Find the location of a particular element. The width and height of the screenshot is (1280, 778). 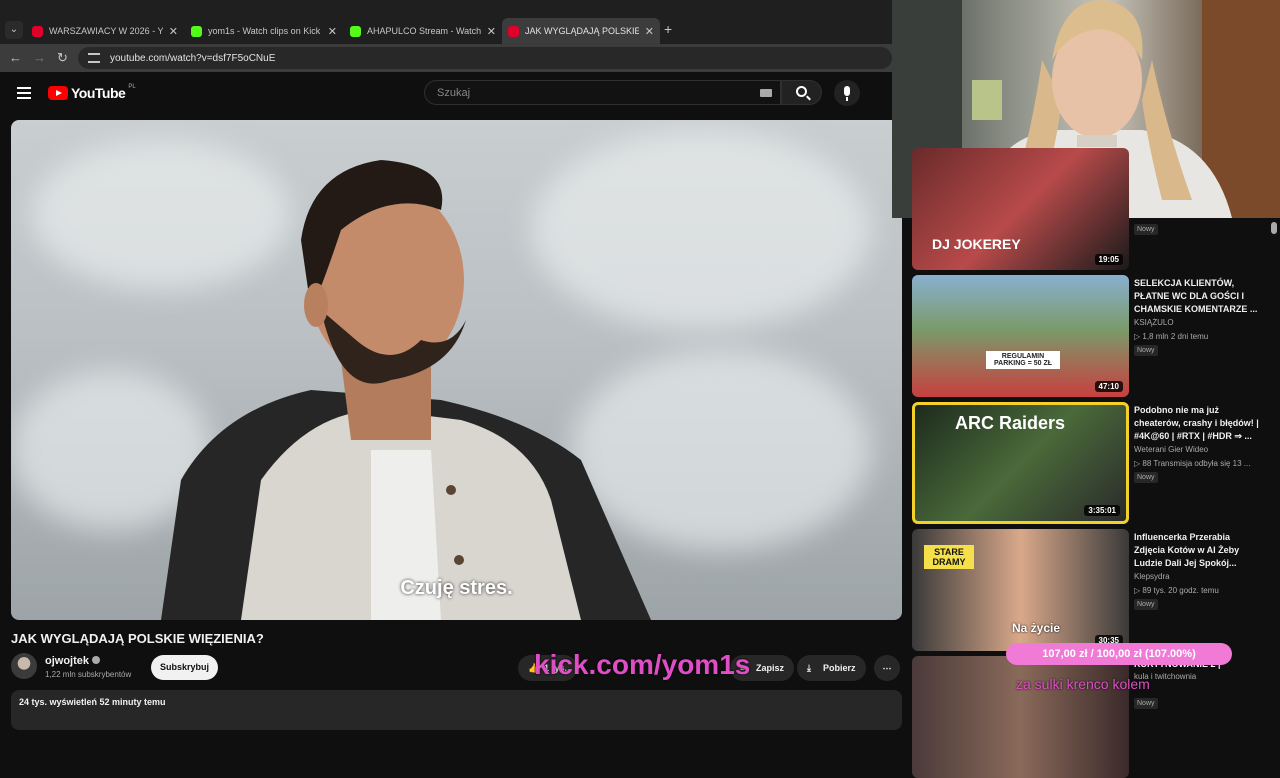

video-thumbnail is located at coordinates (1020, 717).